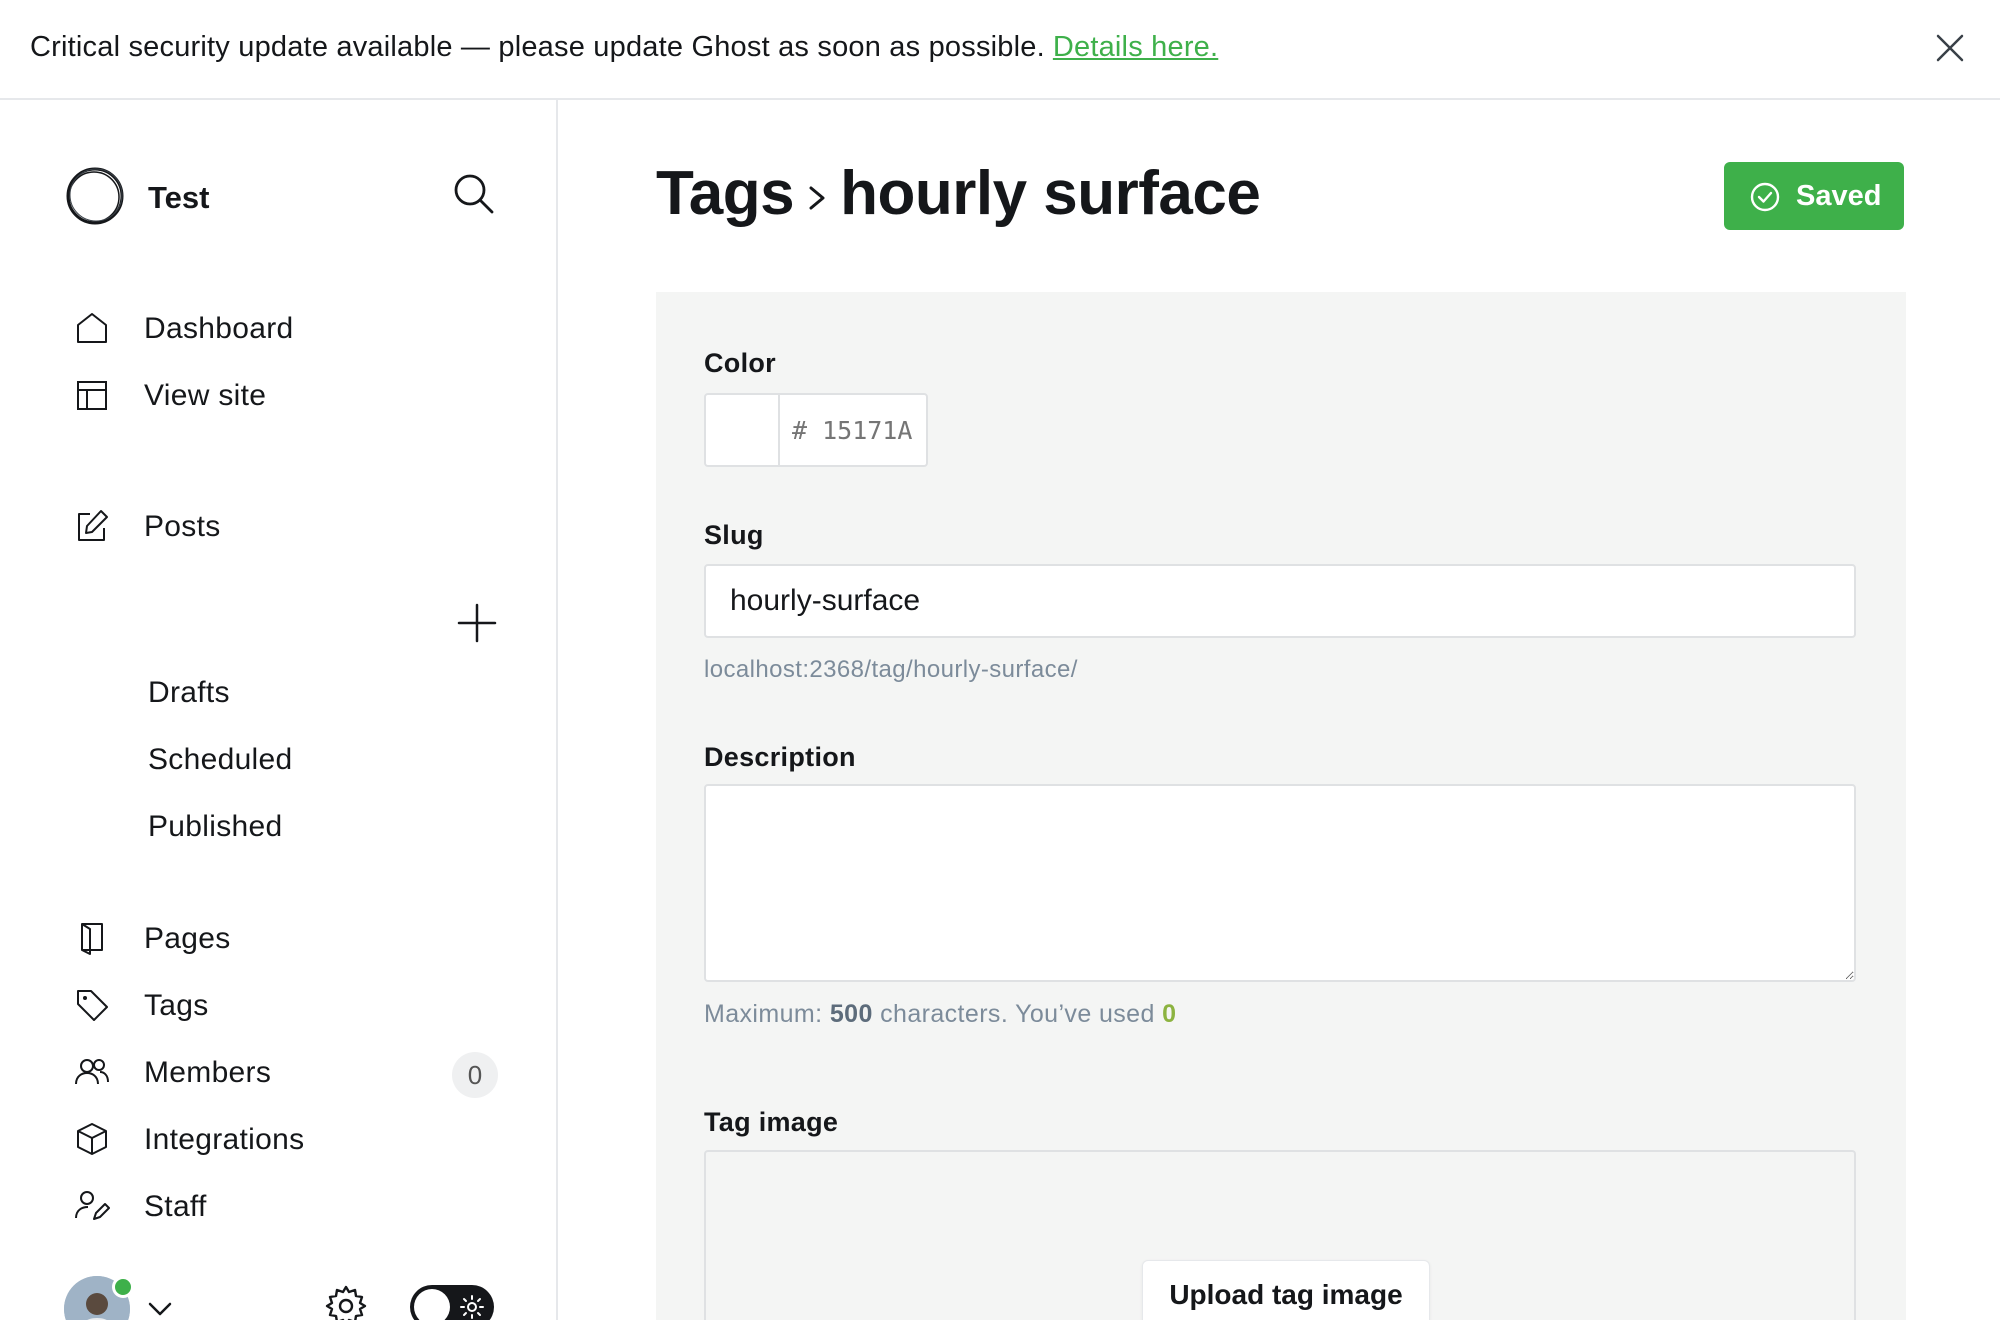  What do you see at coordinates (176, 1005) in the screenshot?
I see `sidebar-item-label: Tags` at bounding box center [176, 1005].